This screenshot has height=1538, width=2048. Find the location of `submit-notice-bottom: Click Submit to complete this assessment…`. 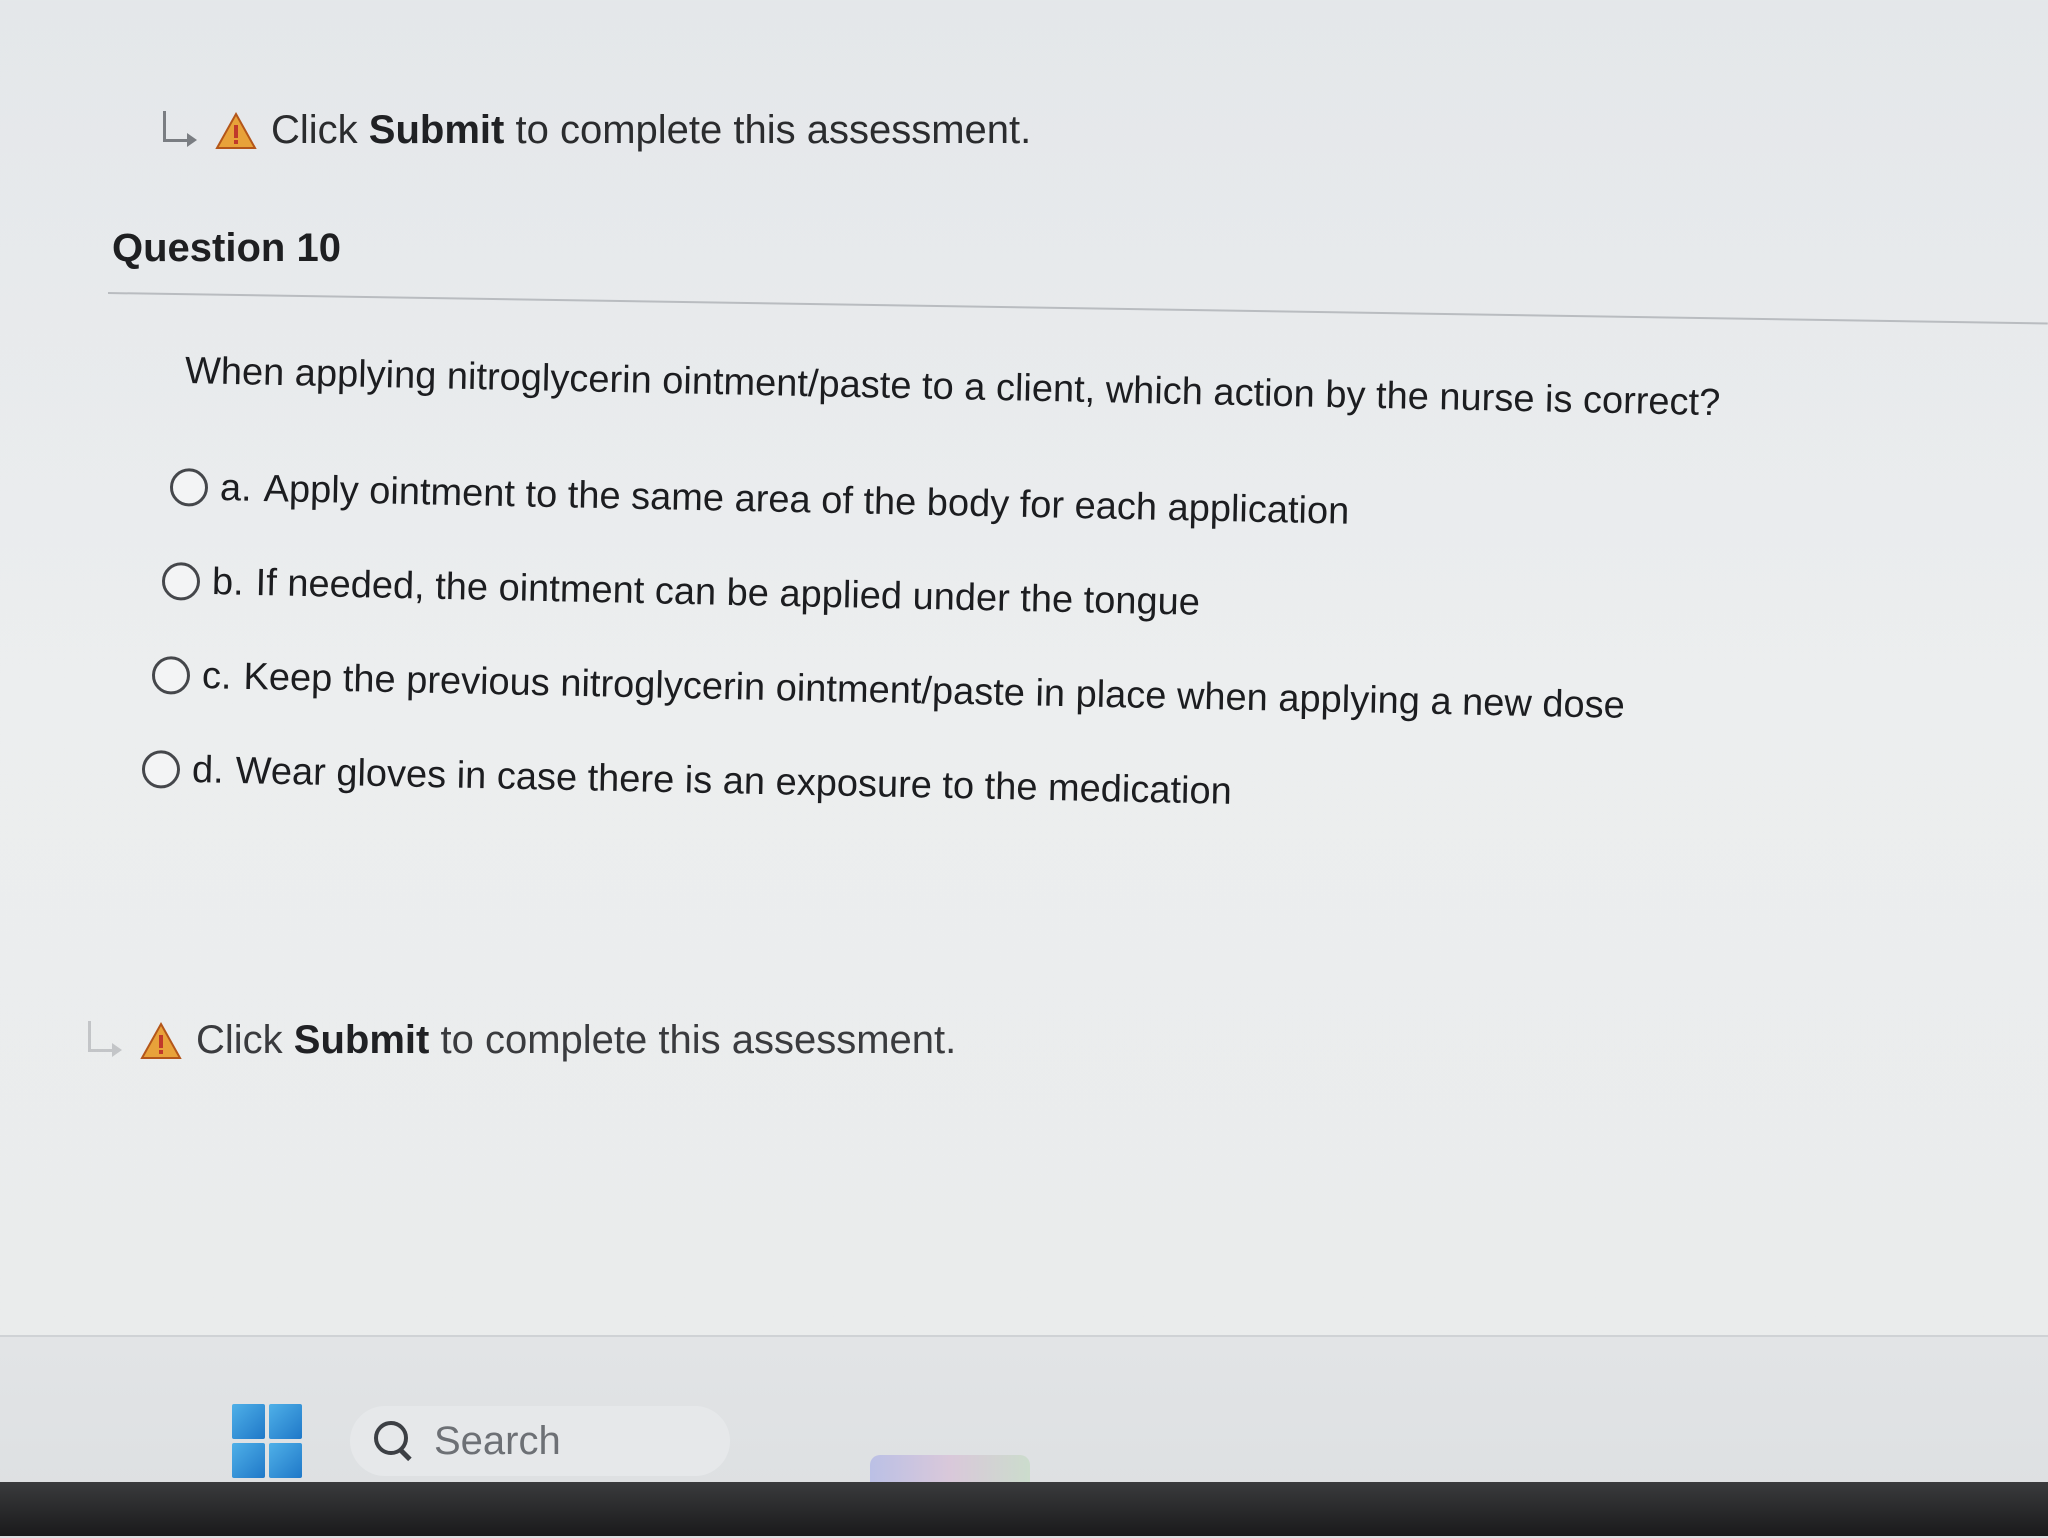

submit-notice-bottom: Click Submit to complete this assessment… is located at coordinates (518, 1040).